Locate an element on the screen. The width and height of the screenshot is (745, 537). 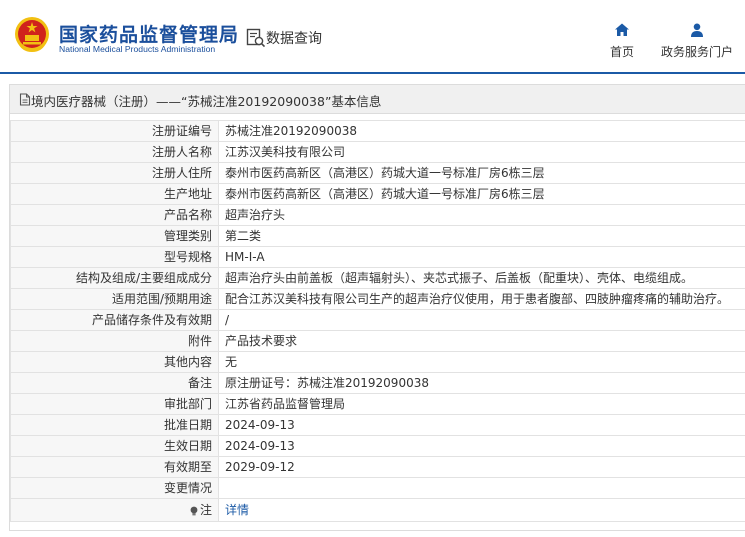
row-label: 注册人名称 is located at coordinates (114, 152).